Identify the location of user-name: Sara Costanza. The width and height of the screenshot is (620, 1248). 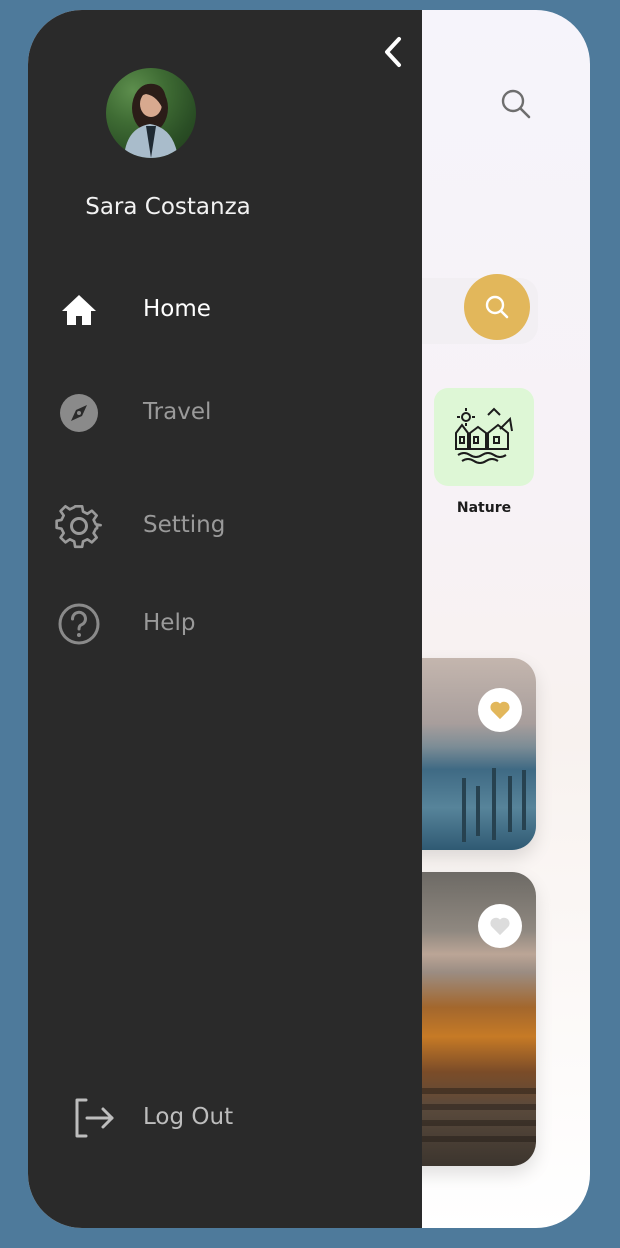
(168, 207).